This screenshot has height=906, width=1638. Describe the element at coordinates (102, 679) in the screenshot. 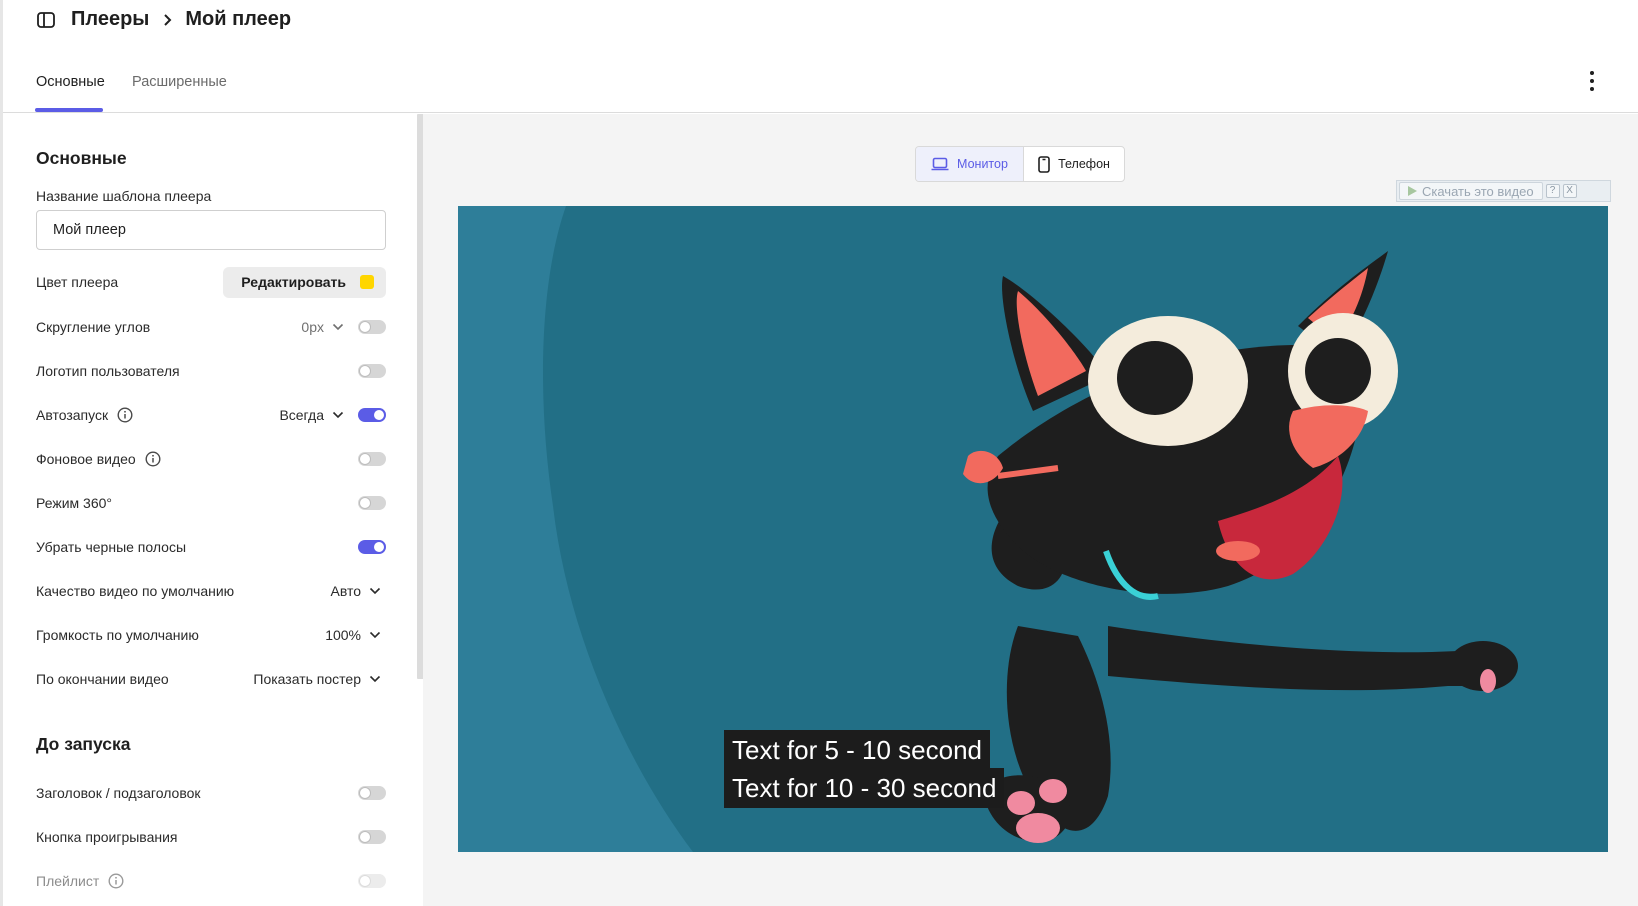

I see `on-end-label: По окончании видео` at that location.